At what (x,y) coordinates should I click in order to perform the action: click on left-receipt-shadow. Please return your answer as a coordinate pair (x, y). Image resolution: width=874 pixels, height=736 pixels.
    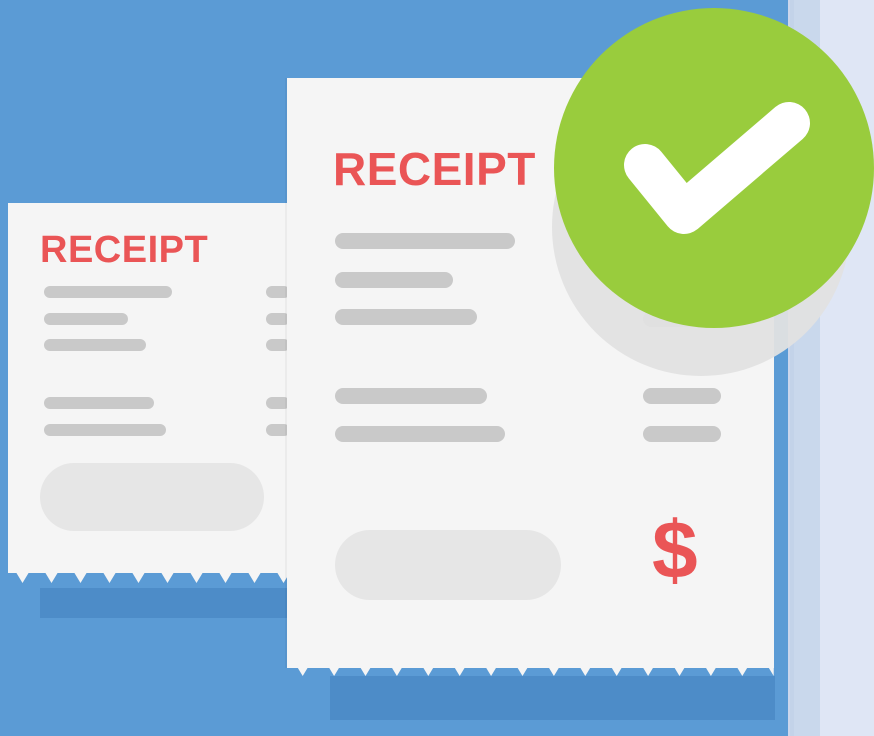
    Looking at the image, I should click on (165, 603).